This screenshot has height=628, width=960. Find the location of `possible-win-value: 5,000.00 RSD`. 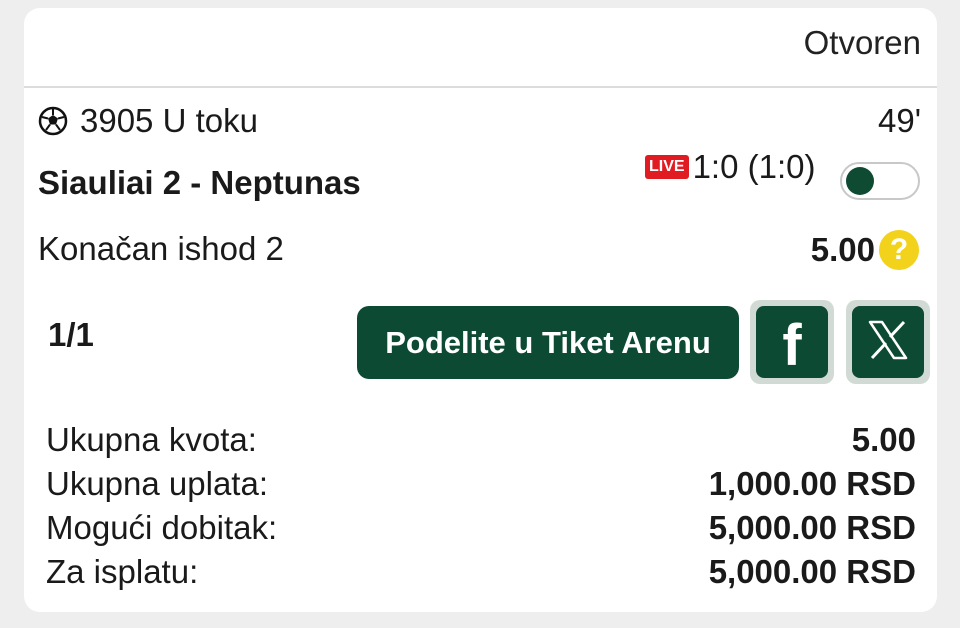

possible-win-value: 5,000.00 RSD is located at coordinates (812, 527).